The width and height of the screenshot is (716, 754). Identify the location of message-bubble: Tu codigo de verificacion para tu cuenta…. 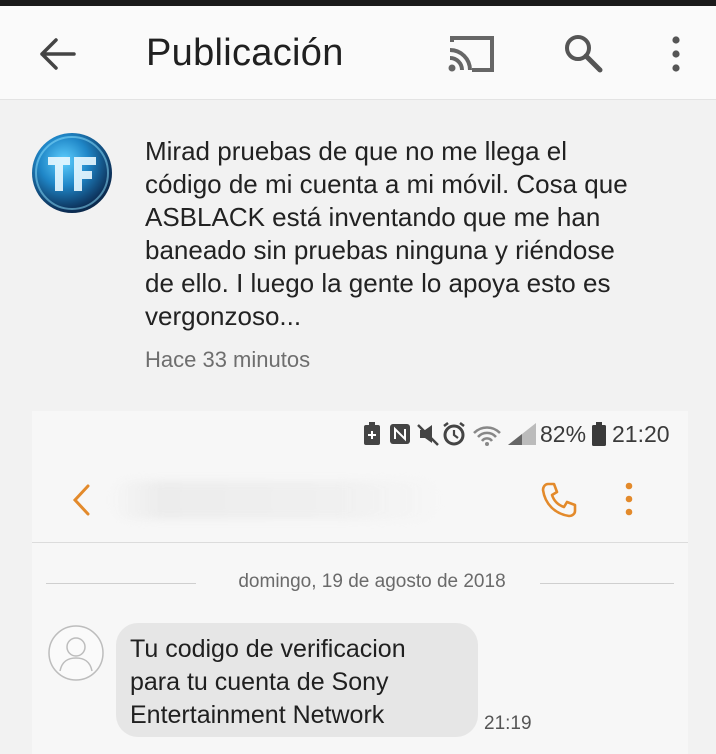
(297, 680).